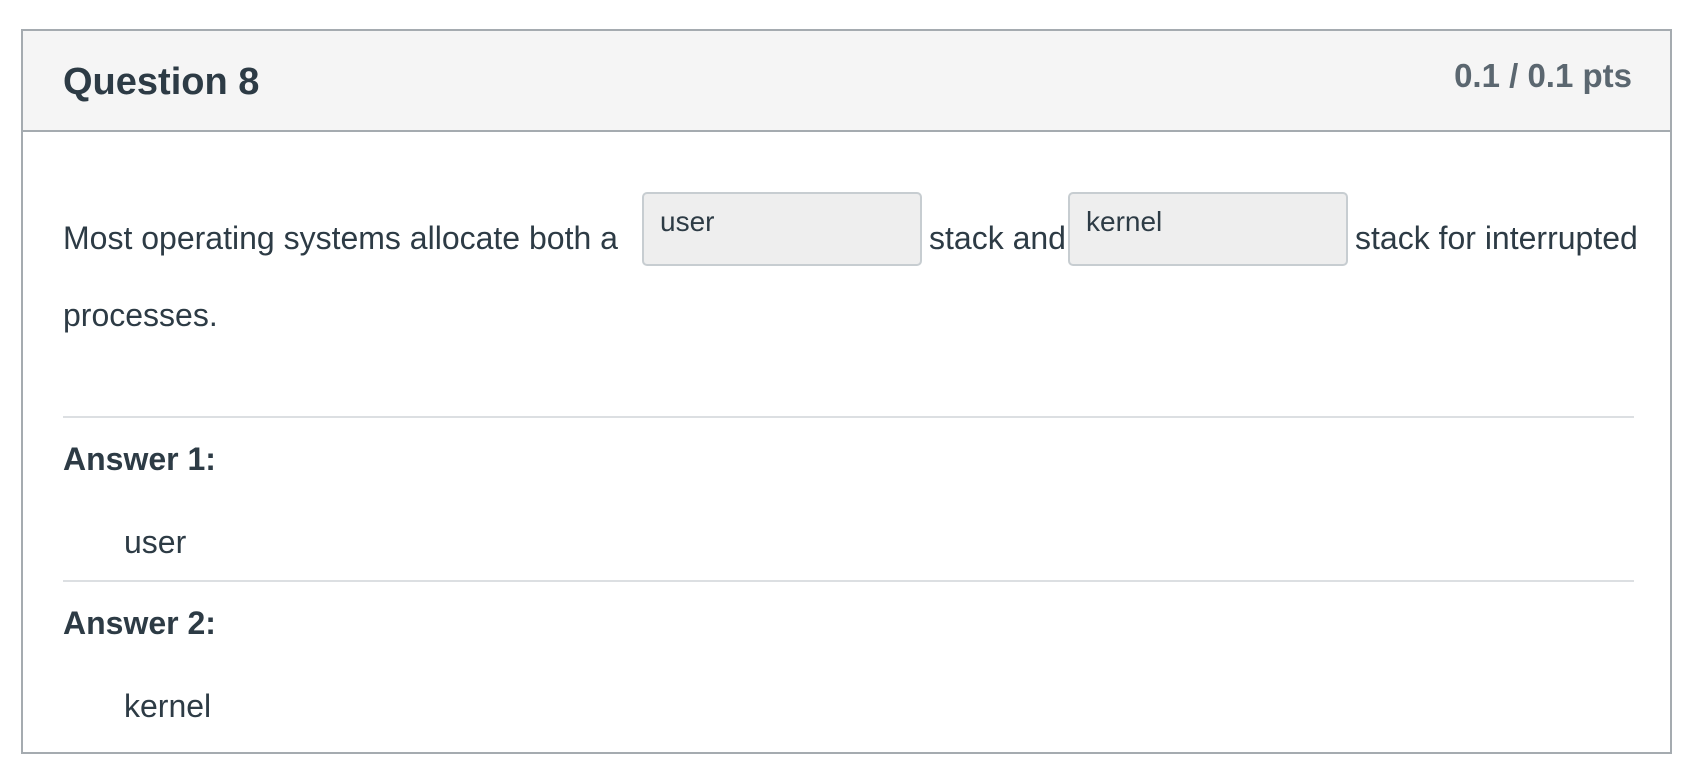  What do you see at coordinates (139, 459) in the screenshot?
I see `answer-label-1: Answer 1:` at bounding box center [139, 459].